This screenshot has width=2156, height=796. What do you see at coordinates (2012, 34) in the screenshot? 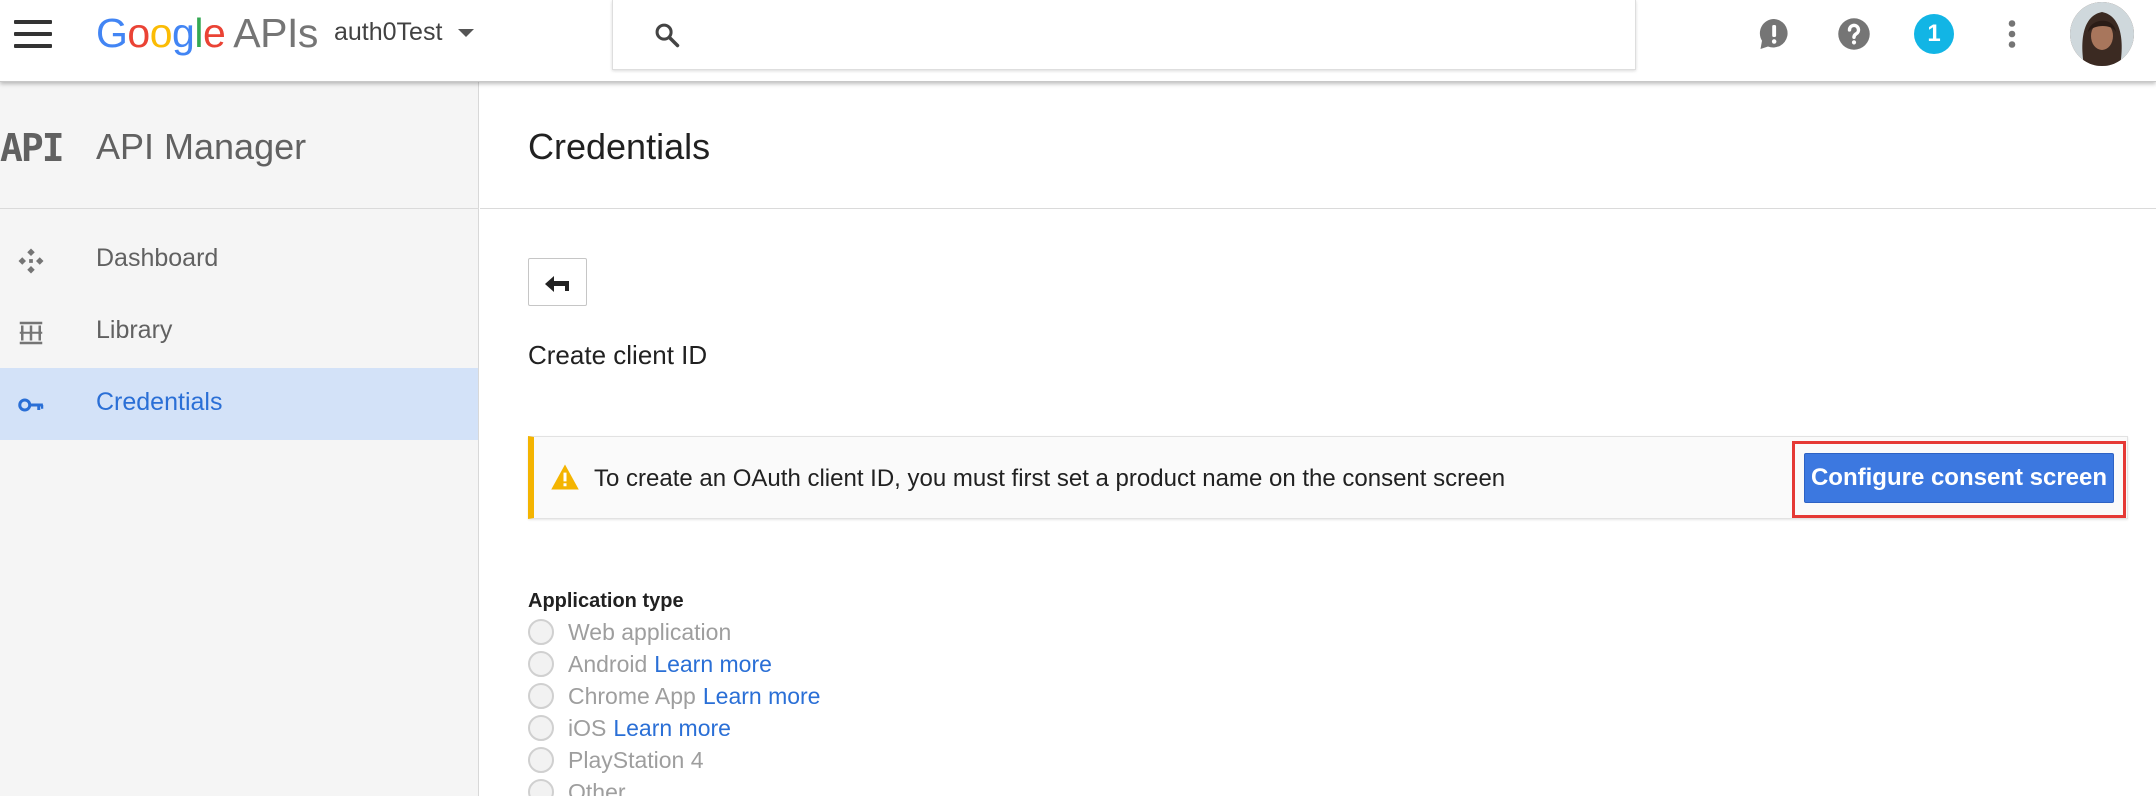
I see `more-vert-icon` at bounding box center [2012, 34].